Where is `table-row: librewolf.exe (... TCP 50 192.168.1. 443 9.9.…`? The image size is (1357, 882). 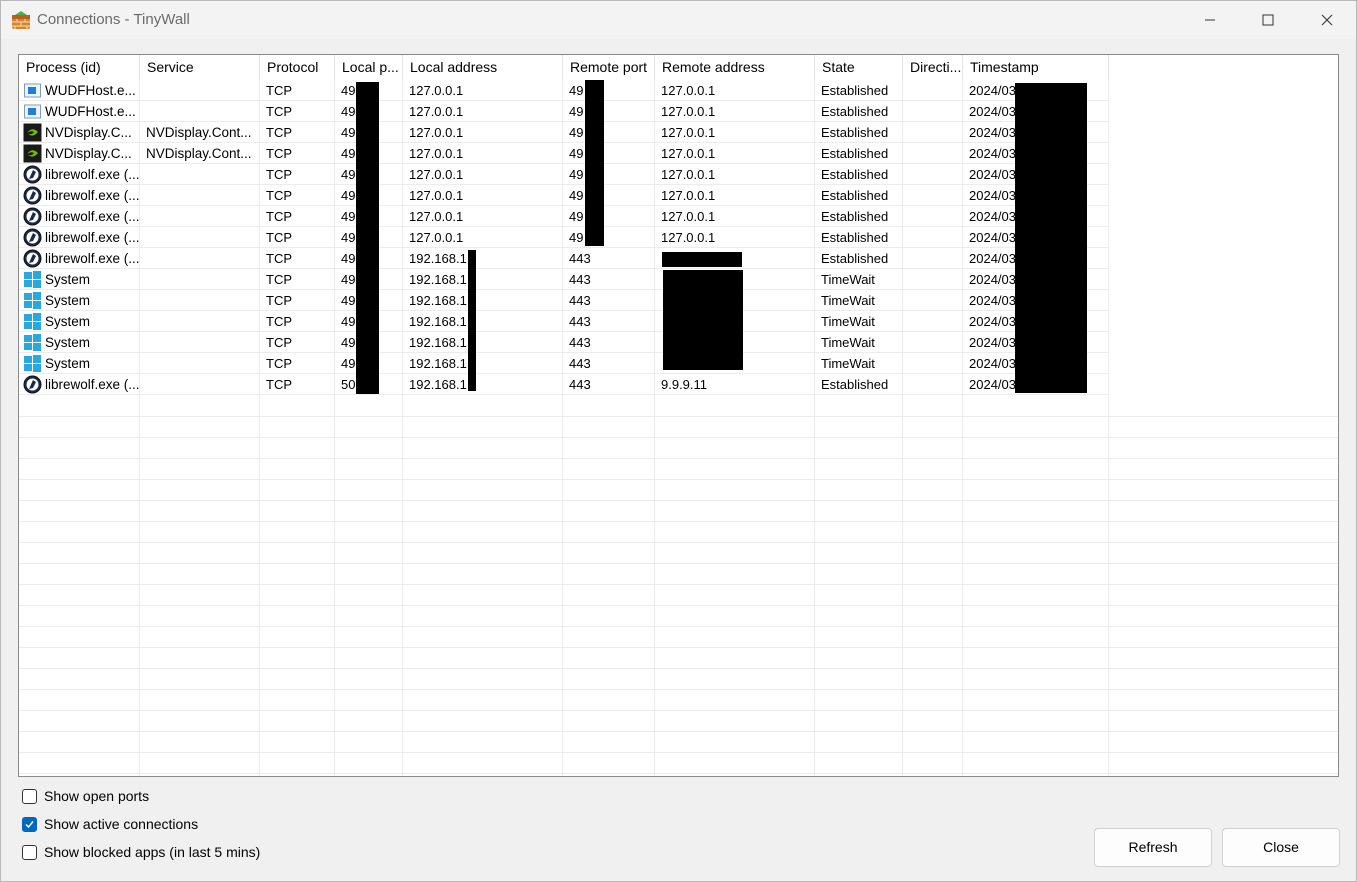 table-row: librewolf.exe (... TCP 50 192.168.1. 443 9.9.… is located at coordinates (678, 384).